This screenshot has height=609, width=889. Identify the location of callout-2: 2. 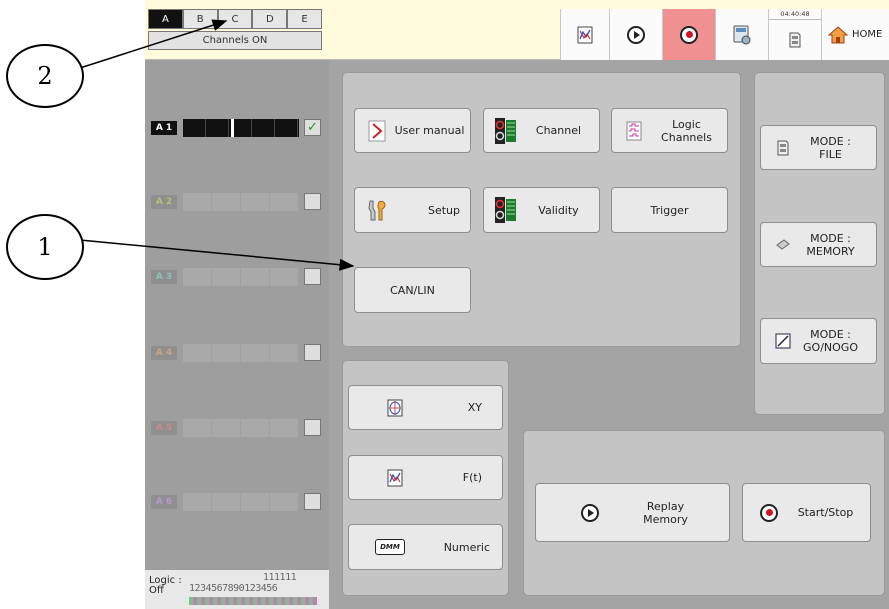
(45, 76).